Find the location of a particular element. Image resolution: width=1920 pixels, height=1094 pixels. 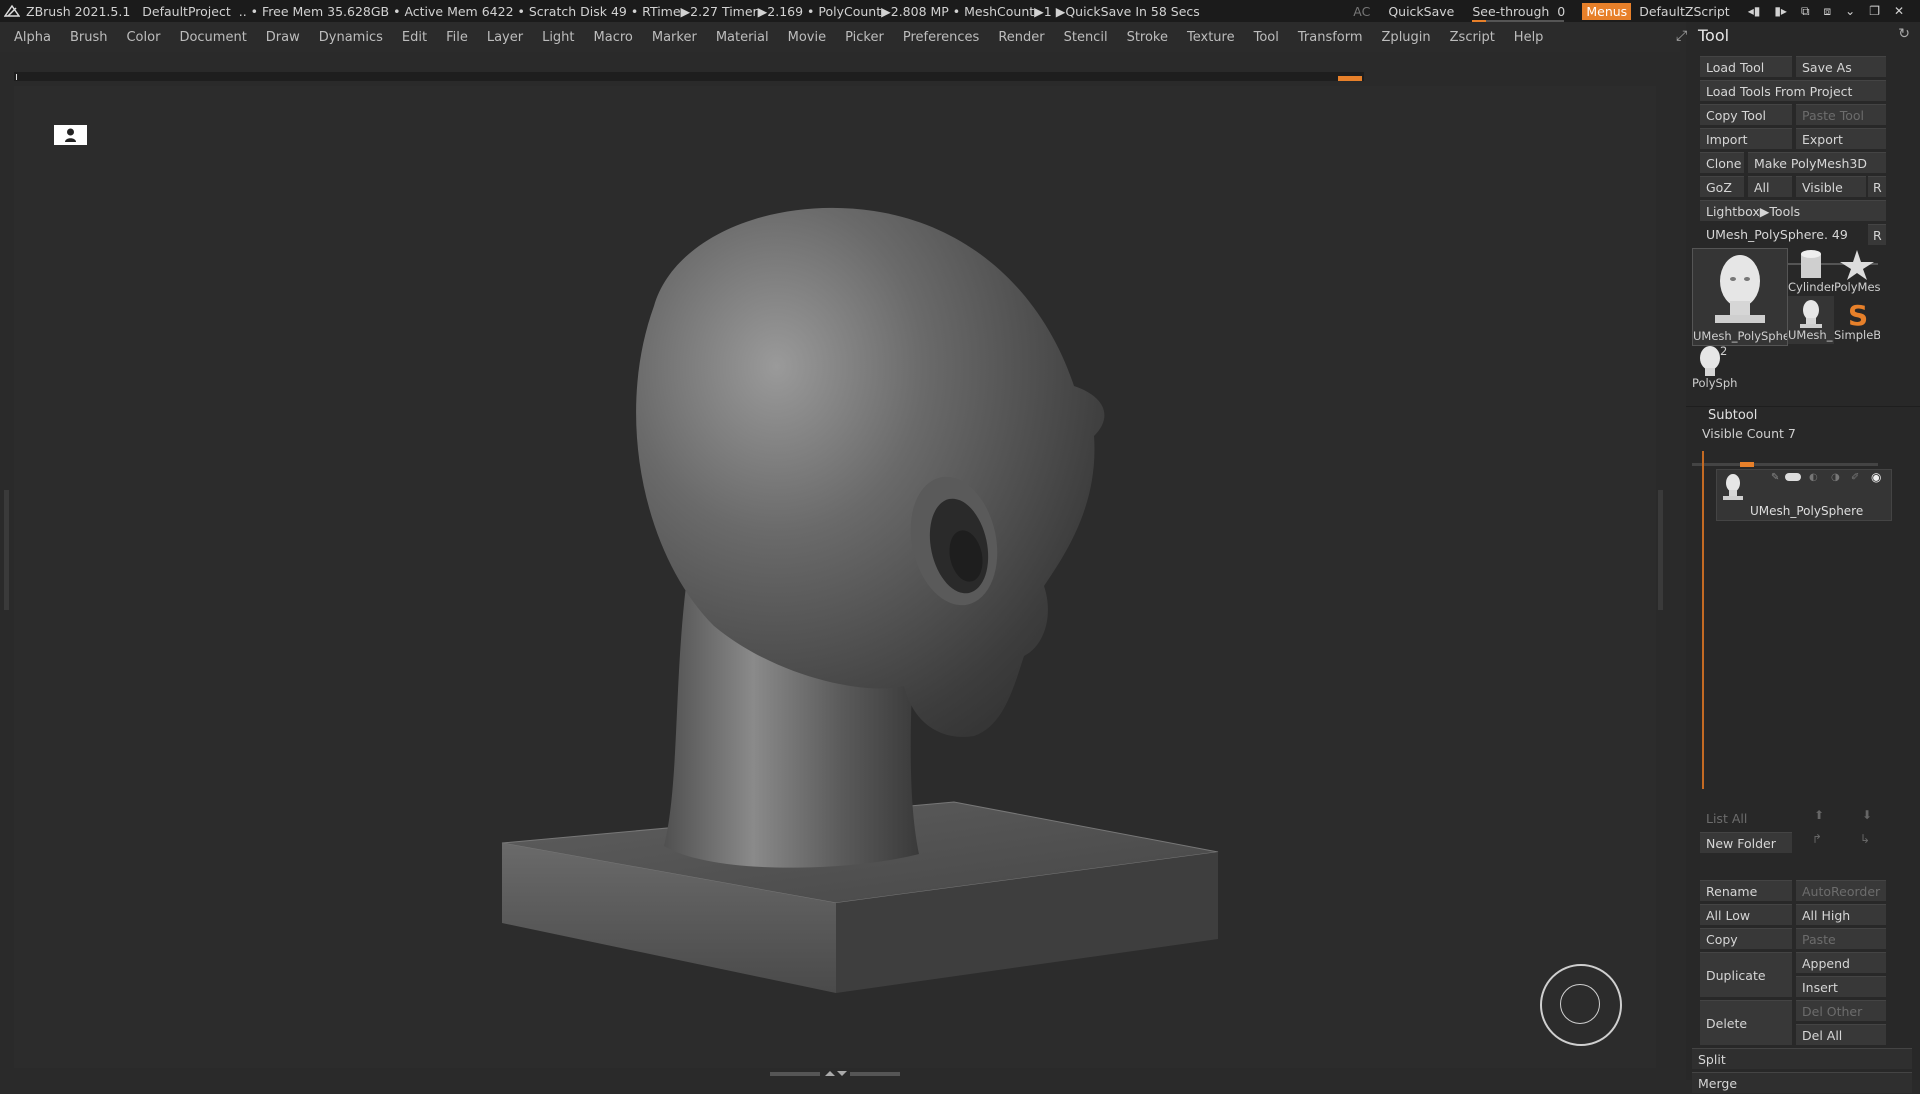

close-icon: ✕ is located at coordinates (1899, 11).